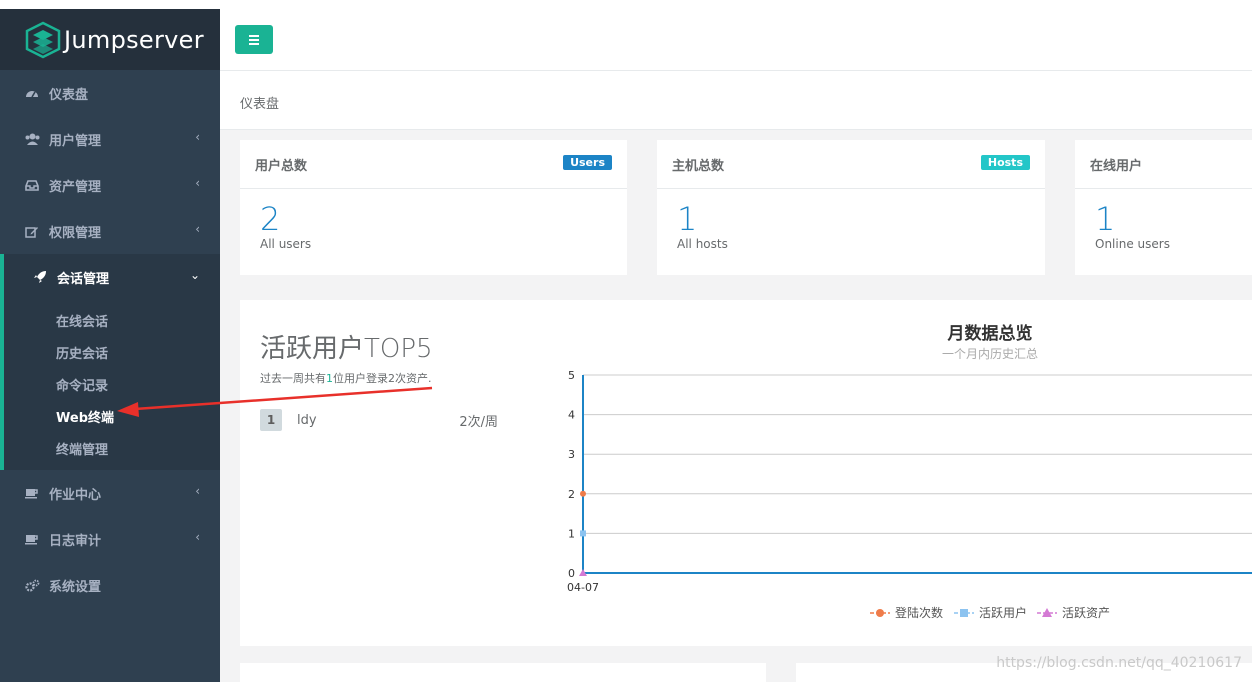  Describe the element at coordinates (75, 495) in the screenshot. I see `sidebar-item-label: 作业中心` at that location.